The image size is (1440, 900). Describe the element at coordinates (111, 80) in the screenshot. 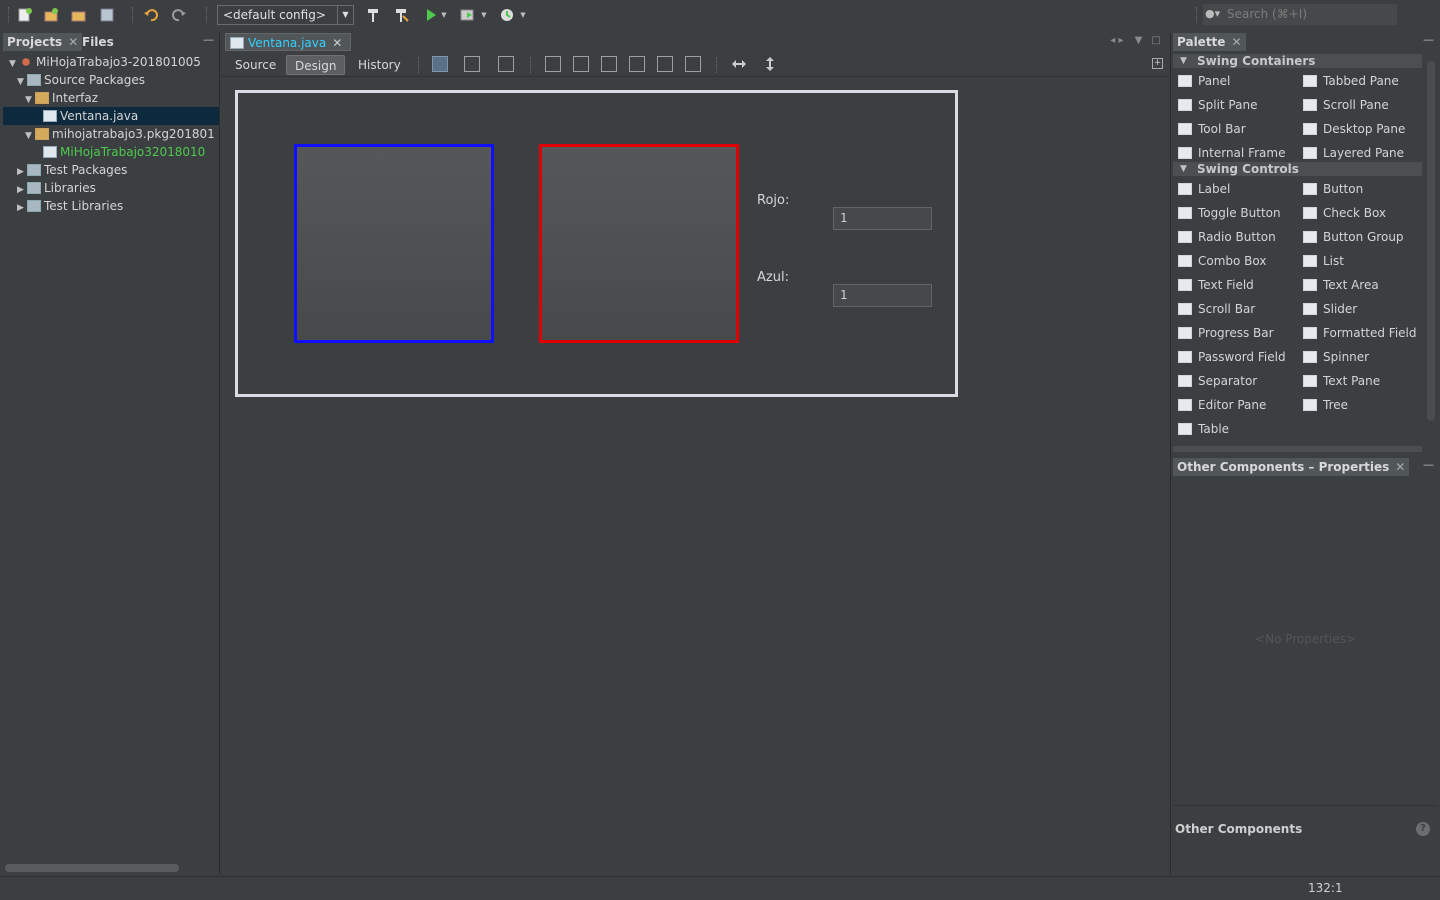

I see `tree-item: ▼ Source Packages` at that location.